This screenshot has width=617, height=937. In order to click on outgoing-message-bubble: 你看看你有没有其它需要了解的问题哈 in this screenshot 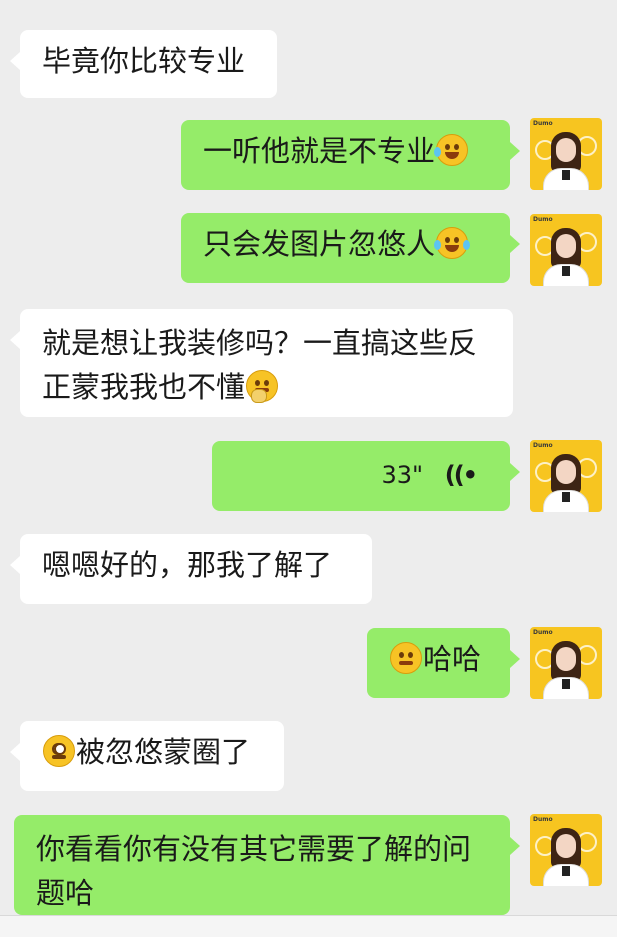, I will do `click(267, 865)`.